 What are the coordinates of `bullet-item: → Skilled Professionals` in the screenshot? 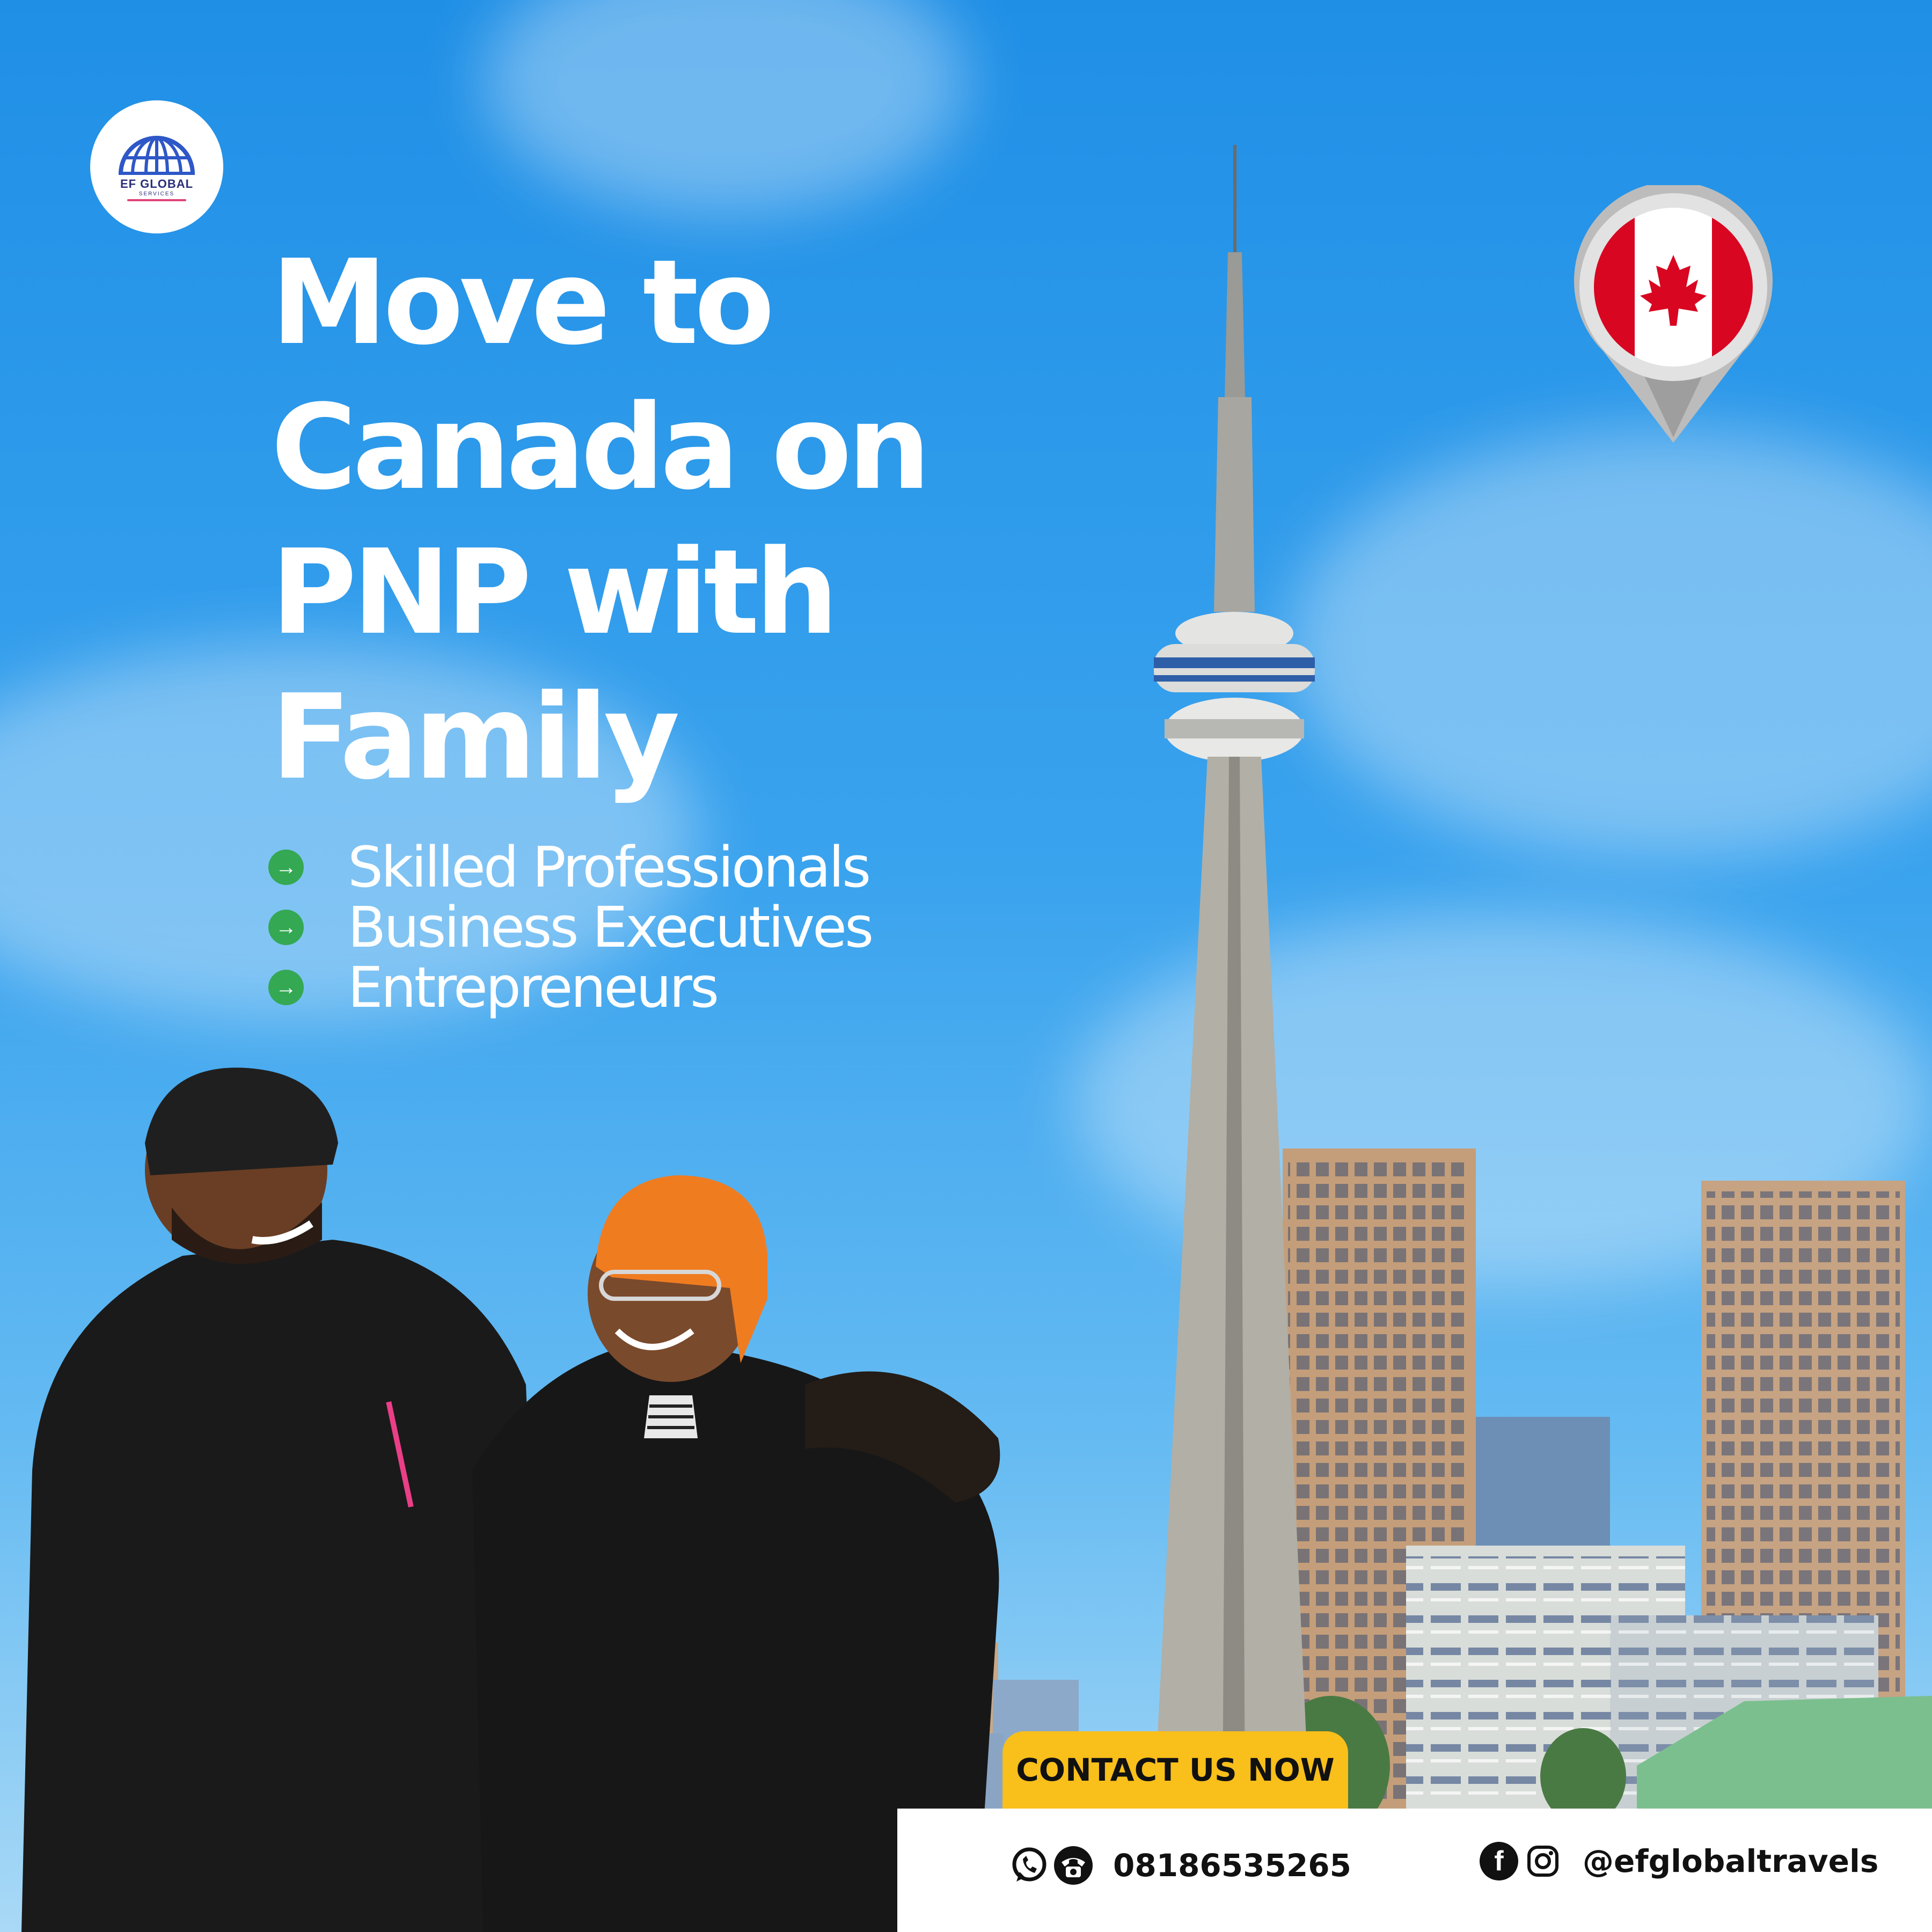 It's located at (570, 867).